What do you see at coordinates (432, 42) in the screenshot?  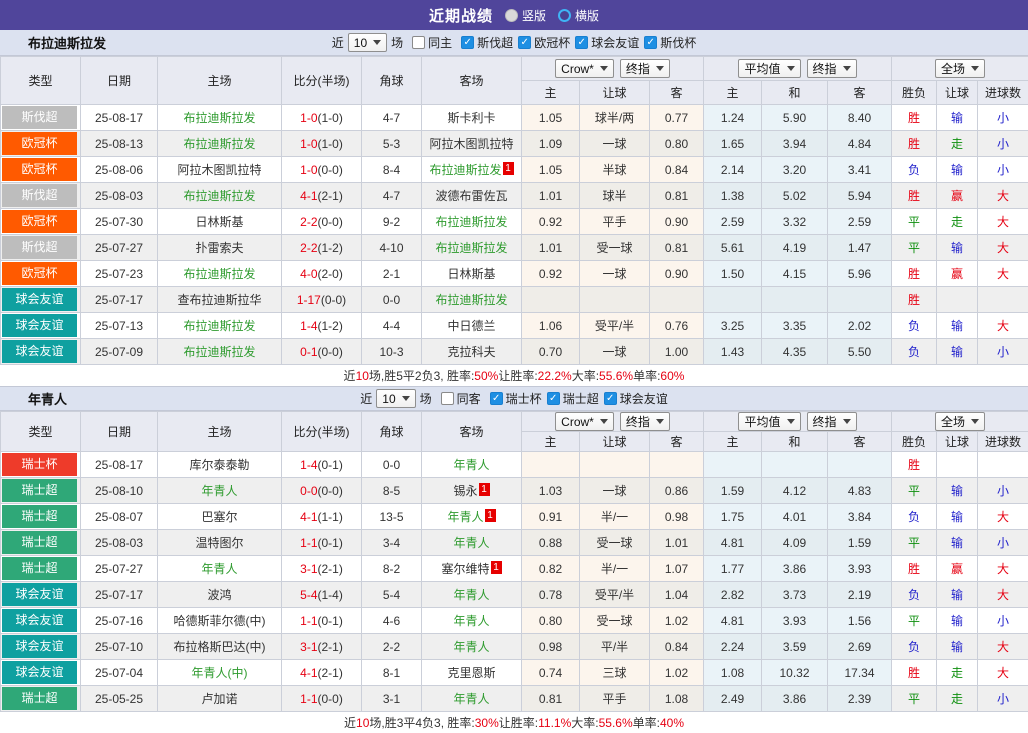 I see `same-venue-checkbox: 同主` at bounding box center [432, 42].